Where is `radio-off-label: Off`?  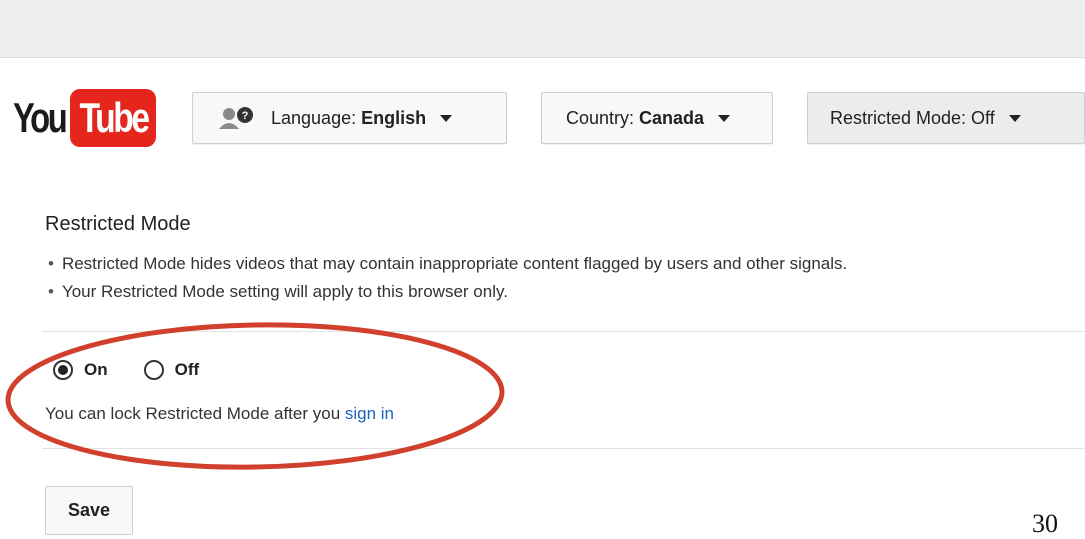 radio-off-label: Off is located at coordinates (187, 370).